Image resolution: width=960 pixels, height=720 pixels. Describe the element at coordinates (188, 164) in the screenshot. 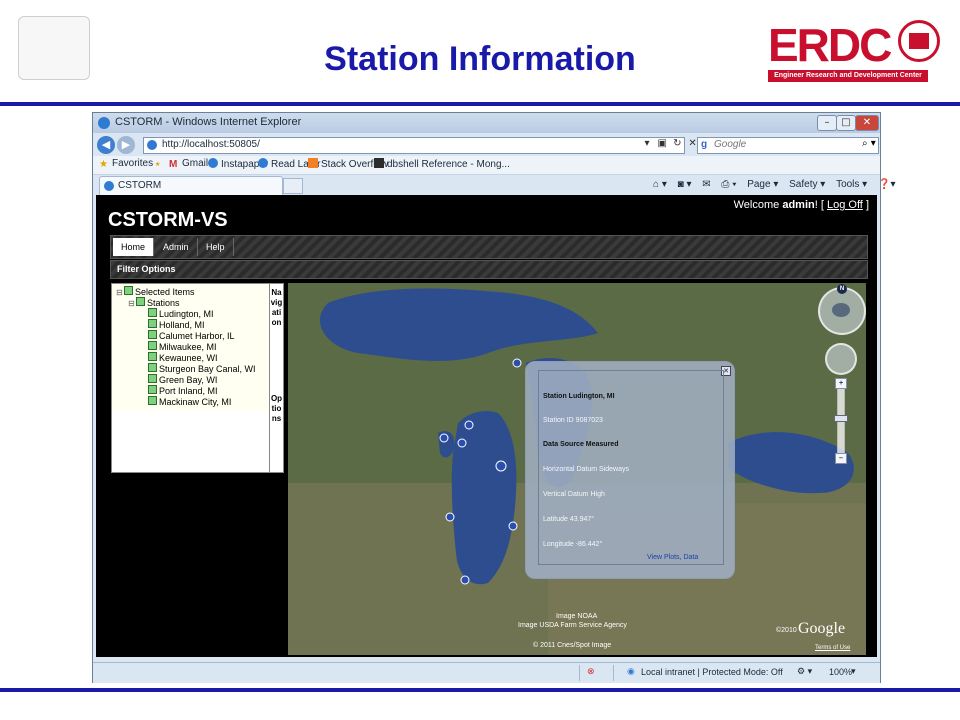

I see `favorite-link-gmail: M Gmail` at that location.